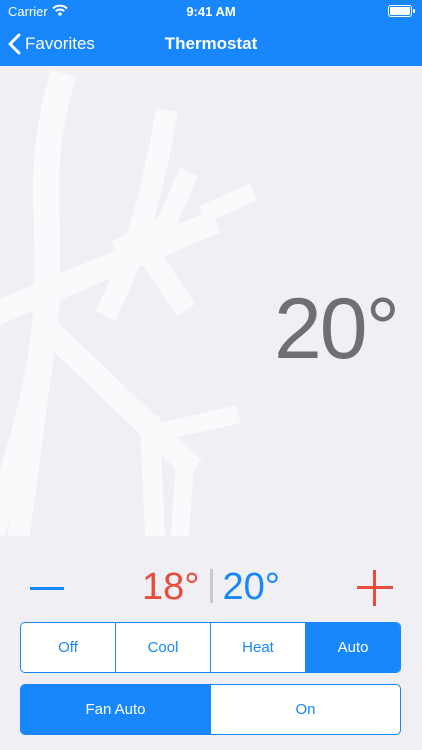  What do you see at coordinates (375, 588) in the screenshot?
I see `increase-temperature-button` at bounding box center [375, 588].